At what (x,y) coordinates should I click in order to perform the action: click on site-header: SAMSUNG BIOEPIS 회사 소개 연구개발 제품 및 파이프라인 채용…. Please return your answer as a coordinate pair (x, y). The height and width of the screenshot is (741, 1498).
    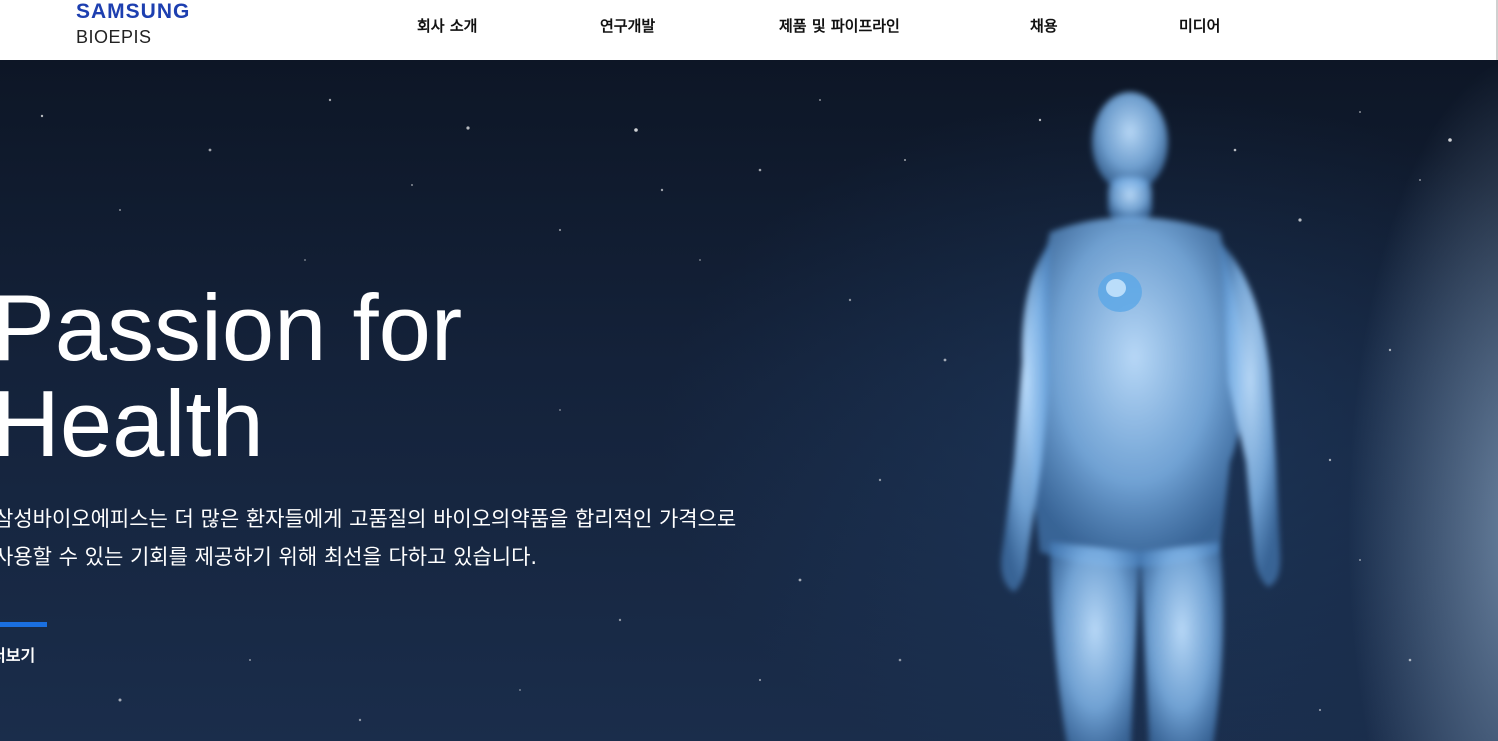
    Looking at the image, I should click on (749, 30).